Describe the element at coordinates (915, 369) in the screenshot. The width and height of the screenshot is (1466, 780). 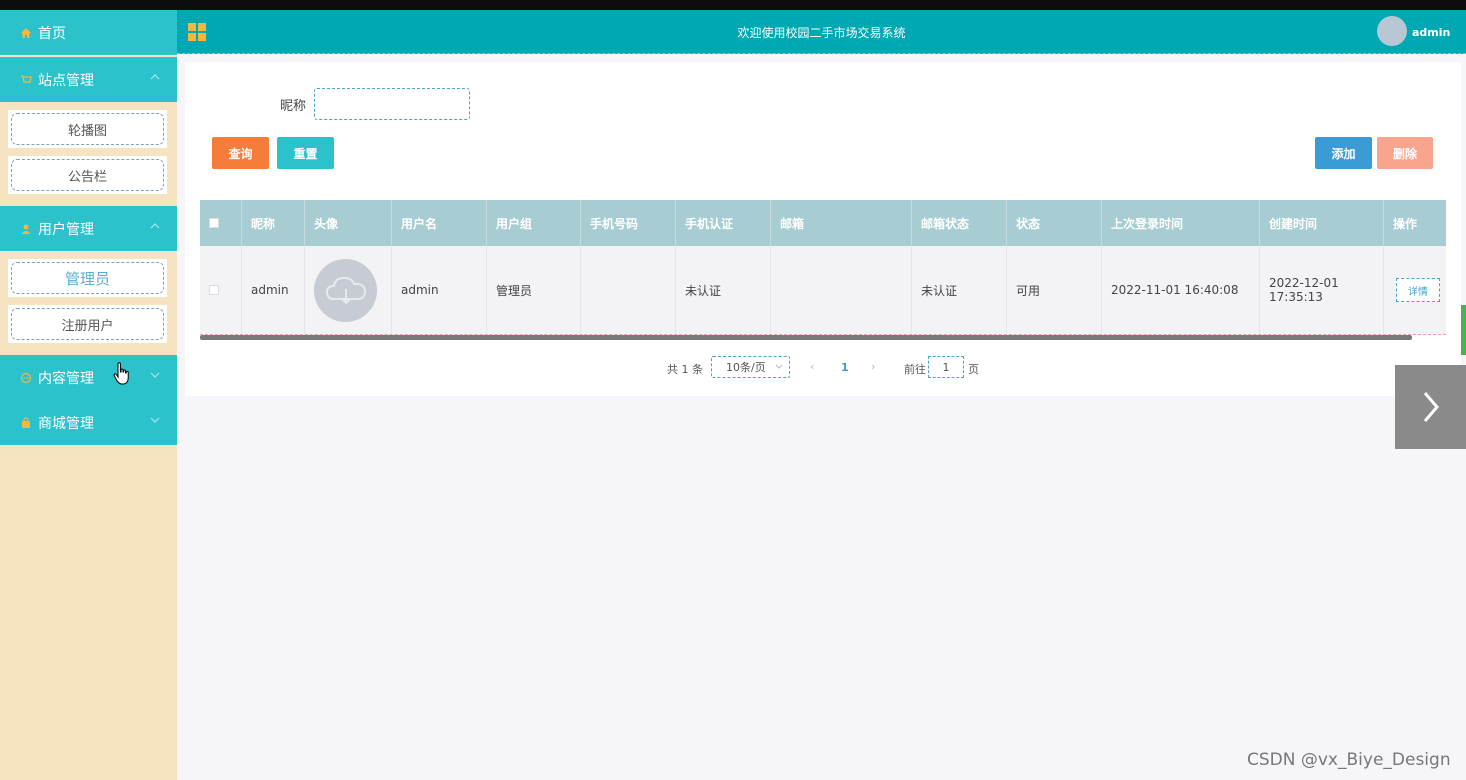
I see `goto-label: 前往` at that location.